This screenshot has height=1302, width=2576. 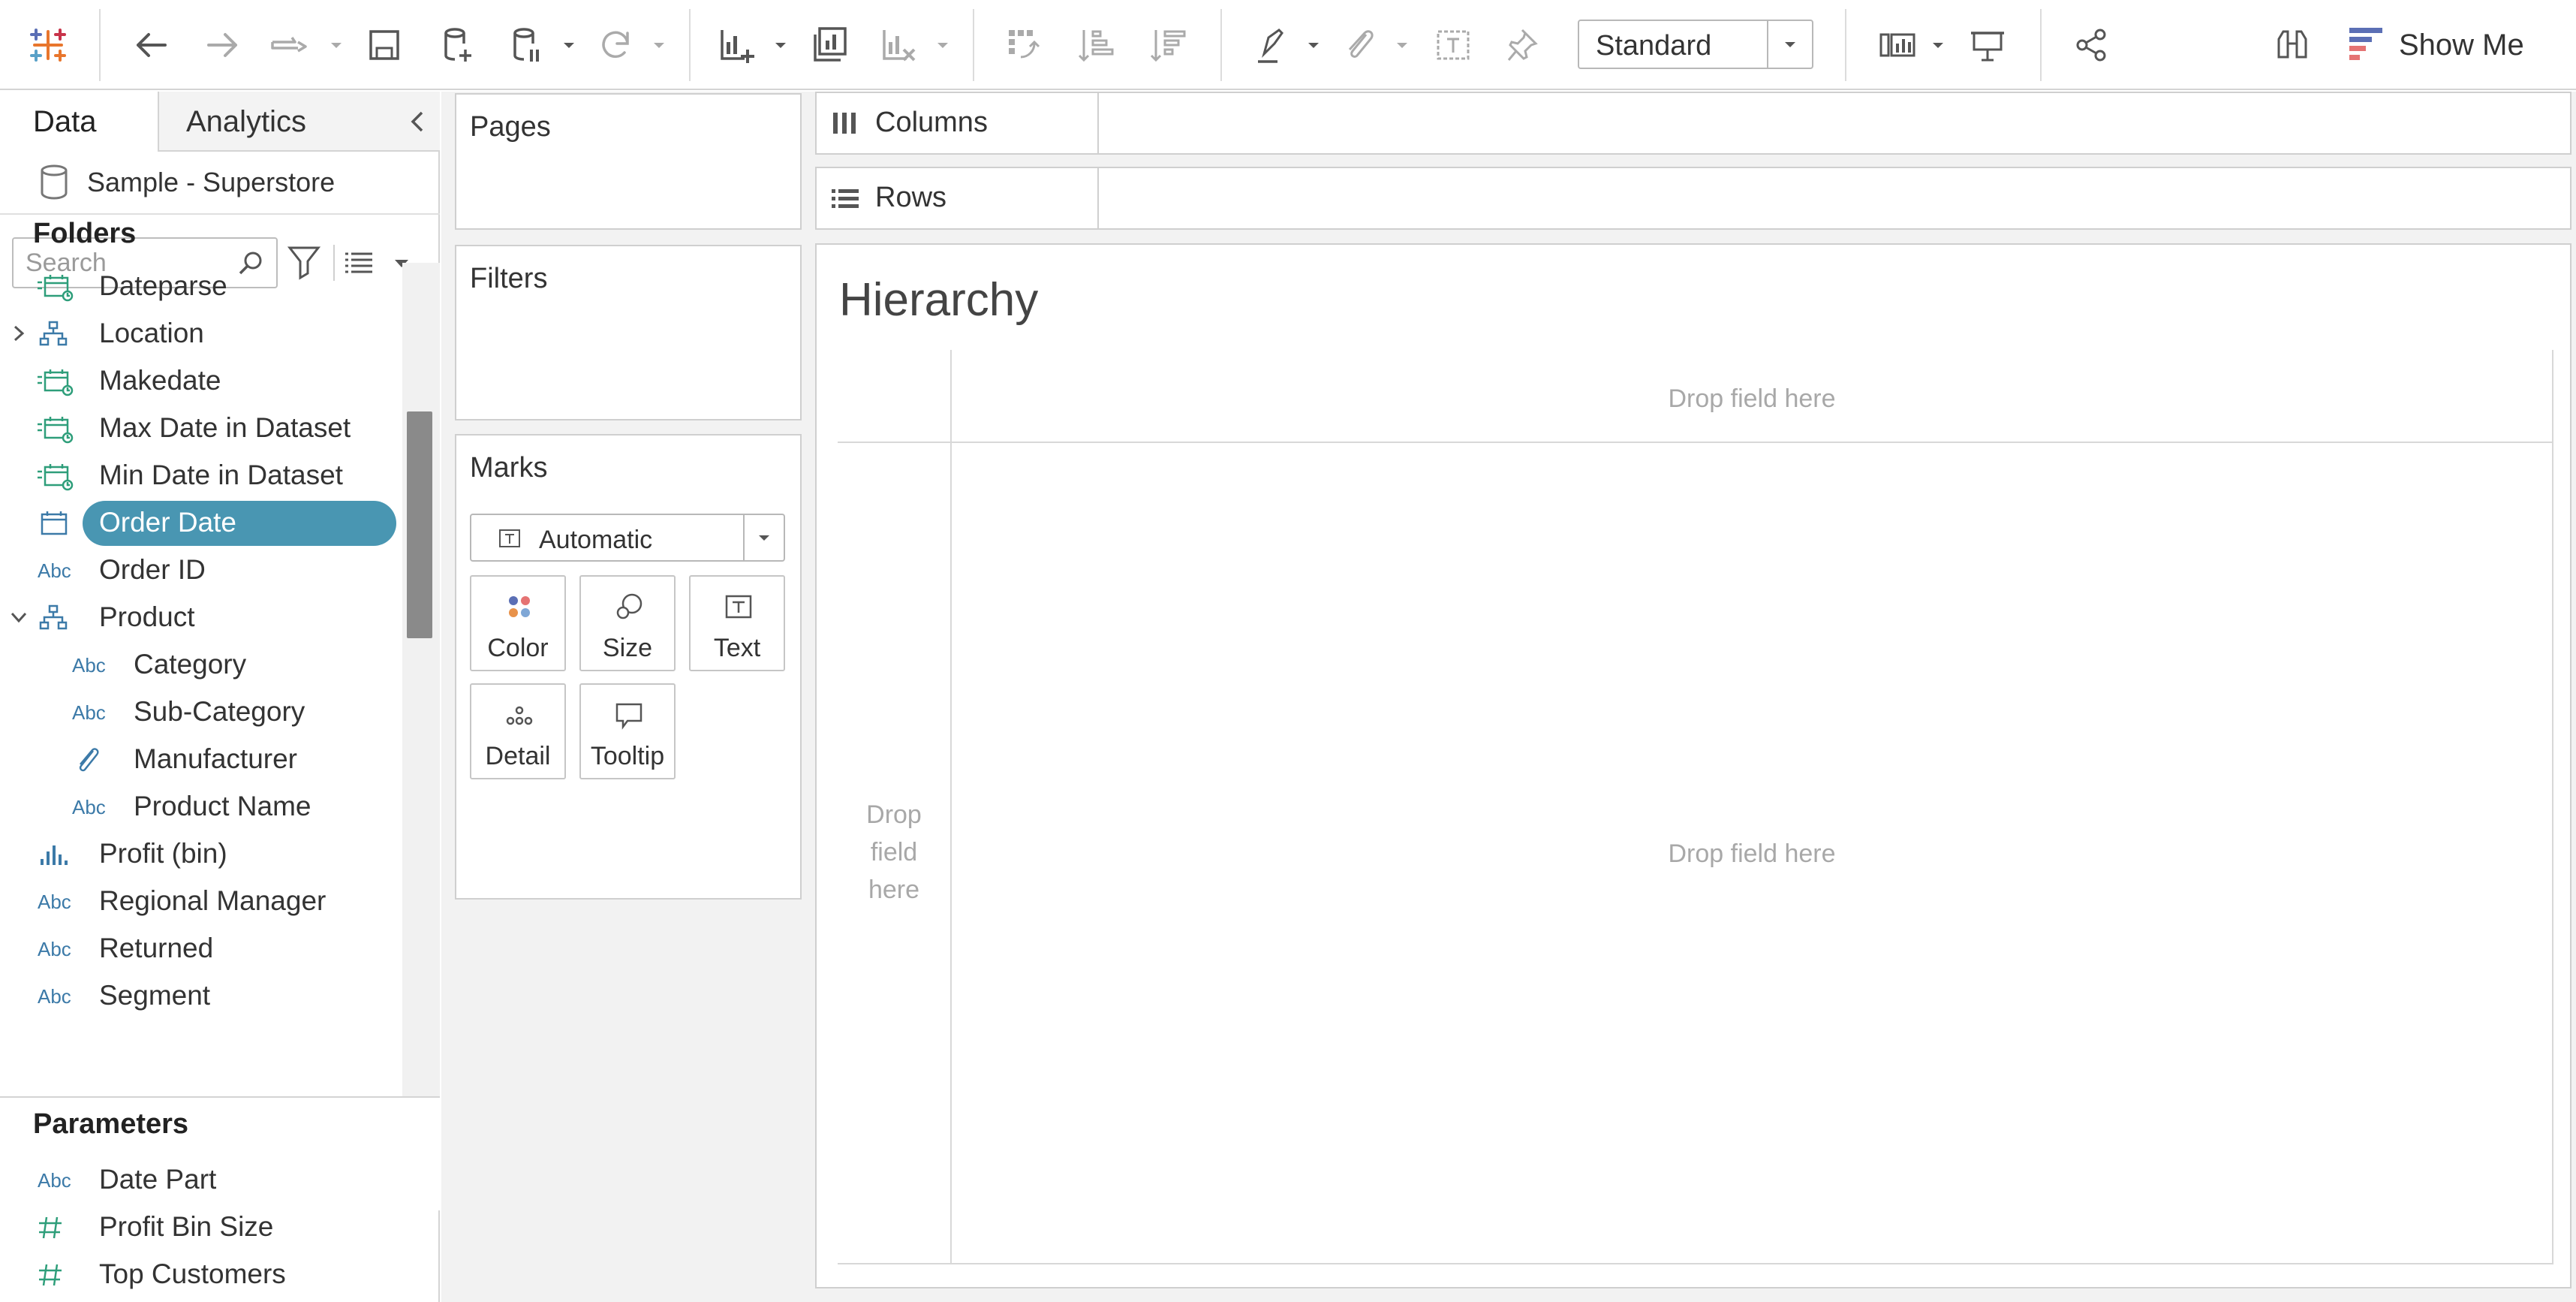 What do you see at coordinates (899, 45) in the screenshot?
I see `clear-sheet-icon` at bounding box center [899, 45].